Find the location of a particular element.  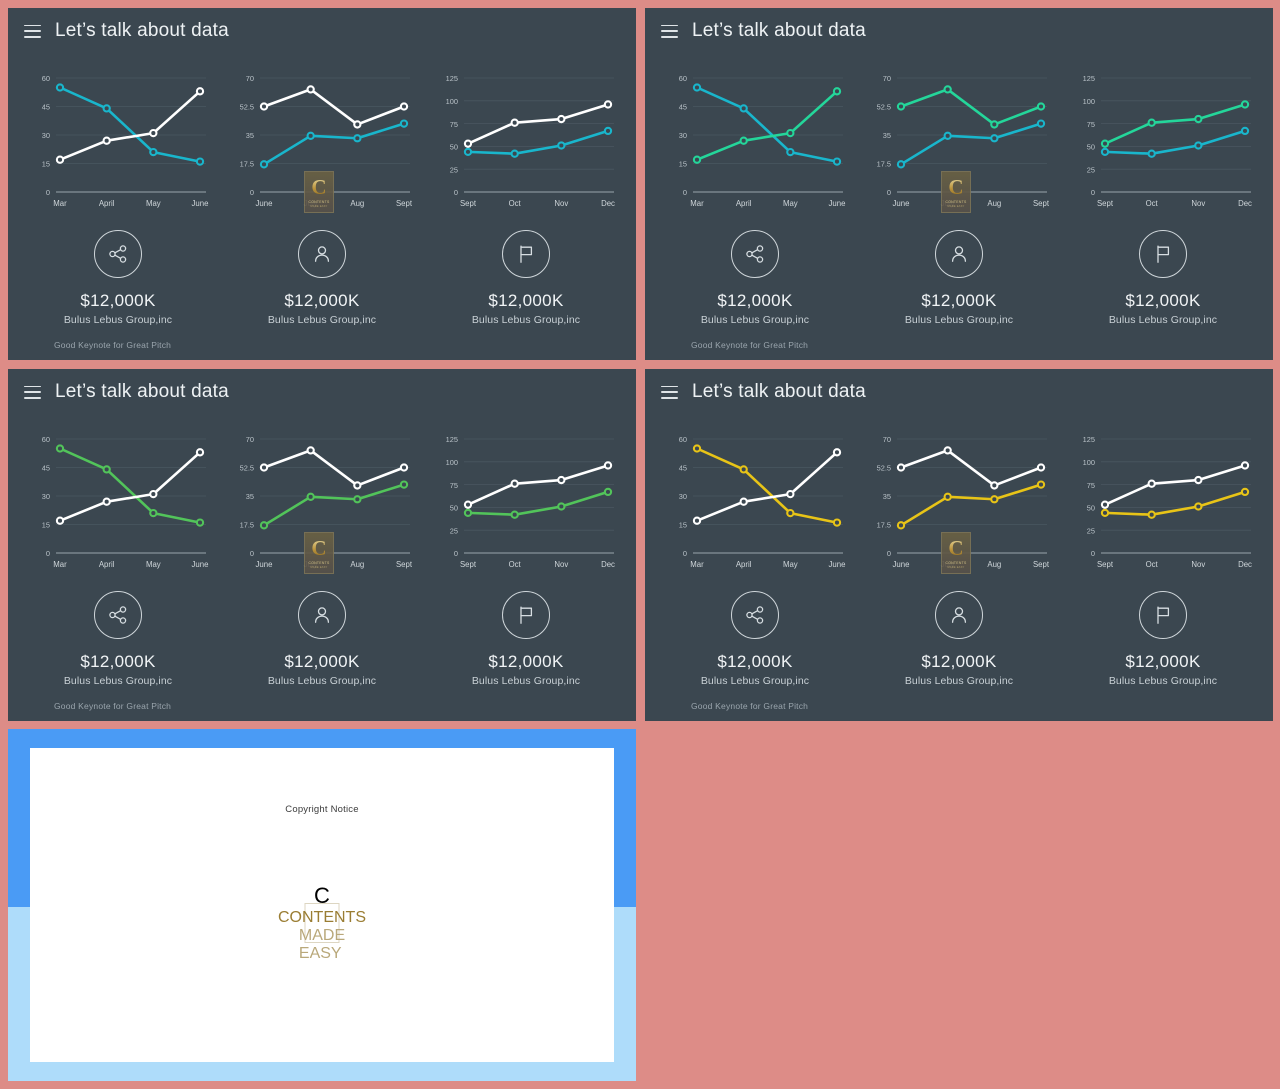

slide-header: Let’s talk about data is located at coordinates (959, 392).